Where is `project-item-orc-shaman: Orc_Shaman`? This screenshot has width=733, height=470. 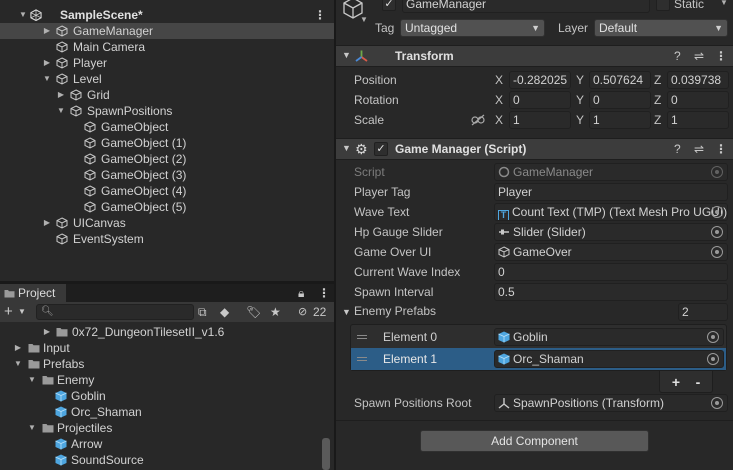 project-item-orc-shaman: Orc_Shaman is located at coordinates (161, 412).